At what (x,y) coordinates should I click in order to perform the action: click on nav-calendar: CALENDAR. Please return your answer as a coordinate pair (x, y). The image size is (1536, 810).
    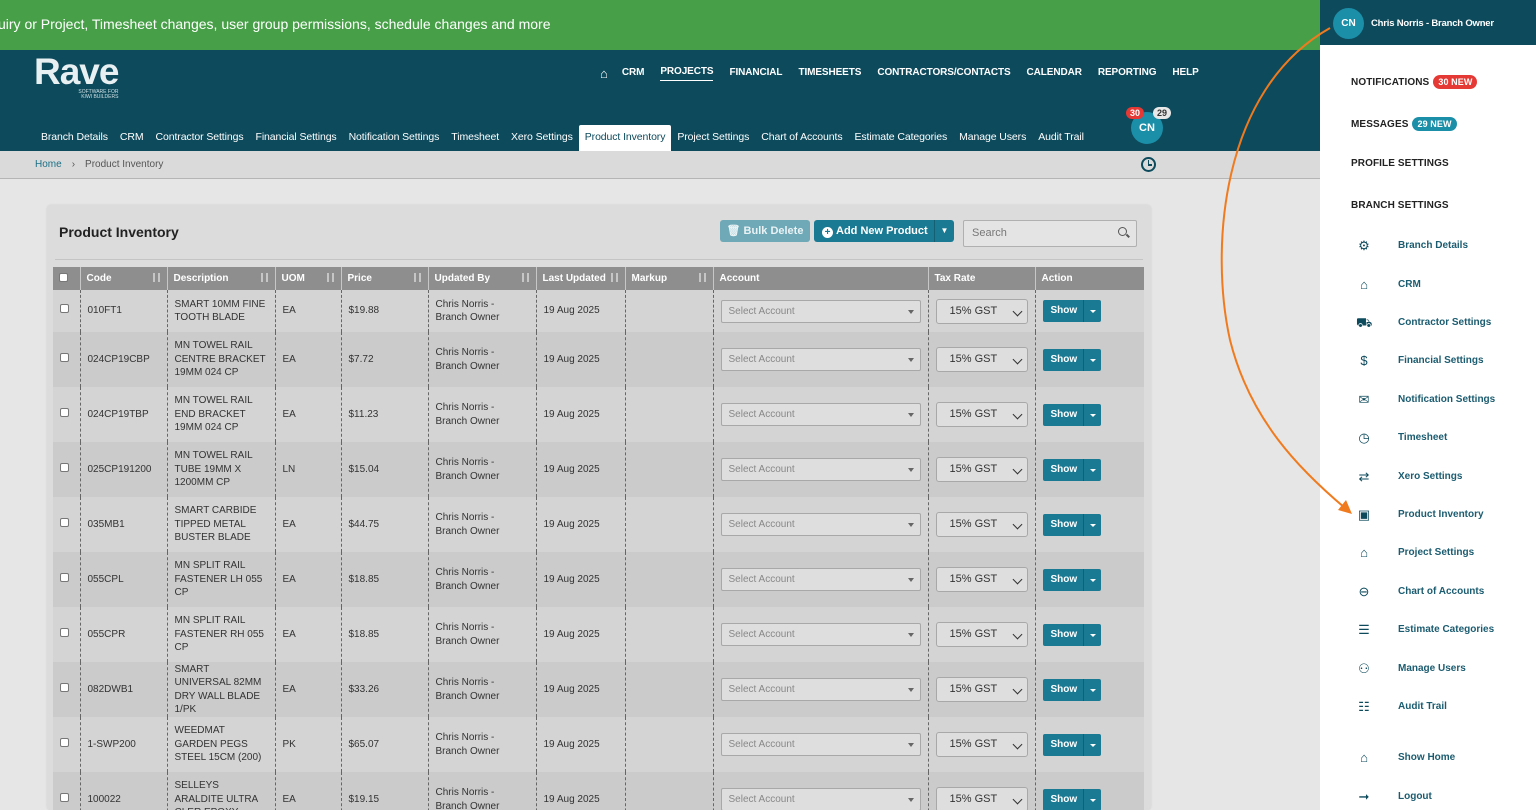
    Looking at the image, I should click on (1054, 74).